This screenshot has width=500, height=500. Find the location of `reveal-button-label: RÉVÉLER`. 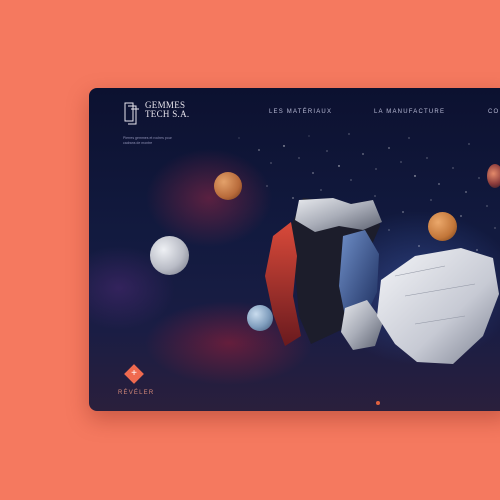

reveal-button-label: RÉVÉLER is located at coordinates (136, 393).